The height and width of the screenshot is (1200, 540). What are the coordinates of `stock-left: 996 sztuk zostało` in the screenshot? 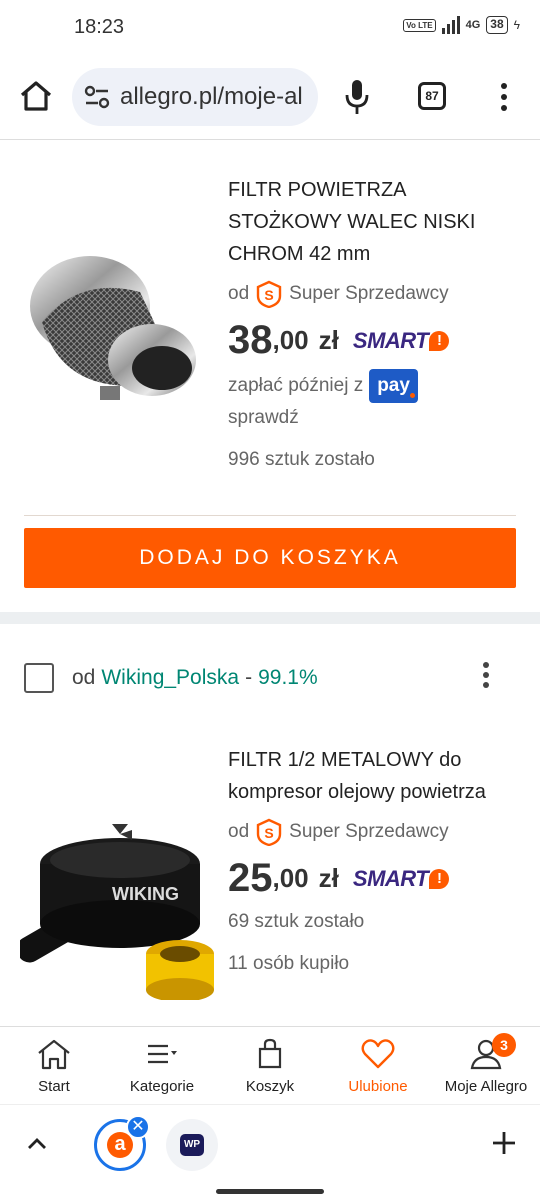 It's located at (301, 459).